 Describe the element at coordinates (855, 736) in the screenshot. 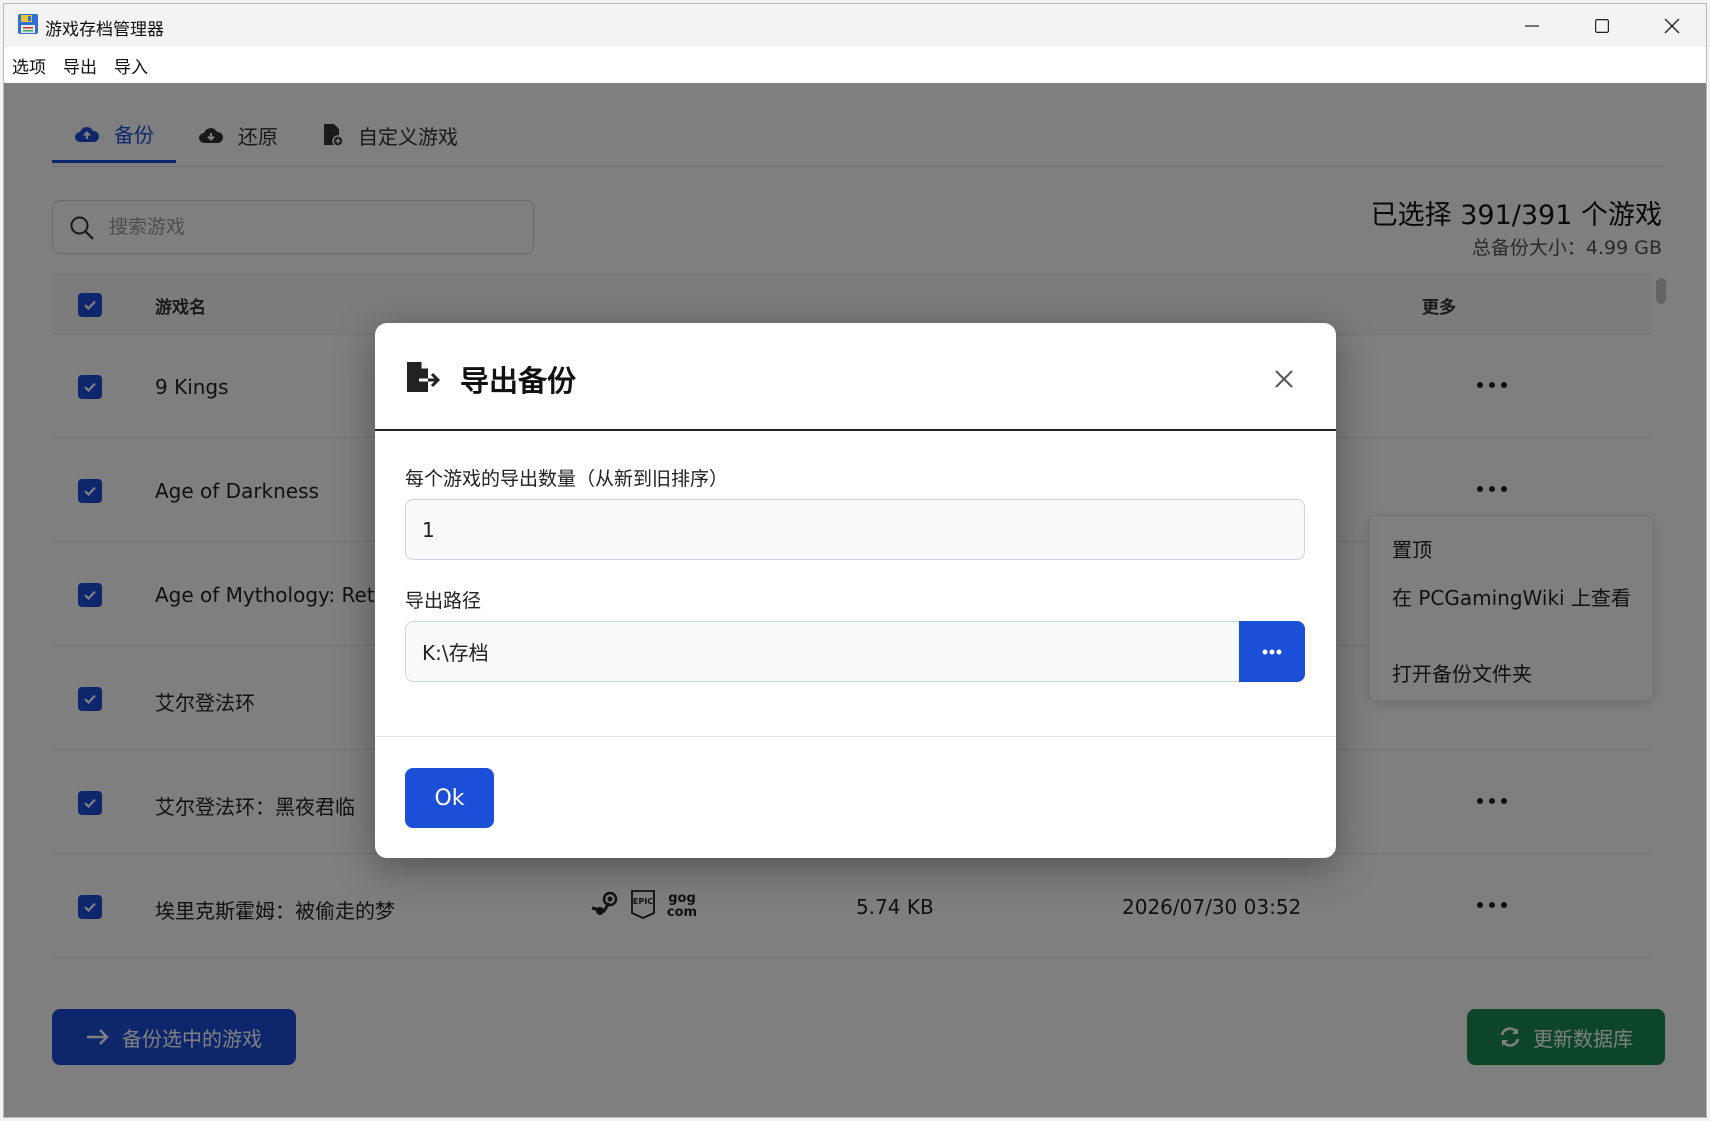

I see `dialog-footer-divider` at that location.